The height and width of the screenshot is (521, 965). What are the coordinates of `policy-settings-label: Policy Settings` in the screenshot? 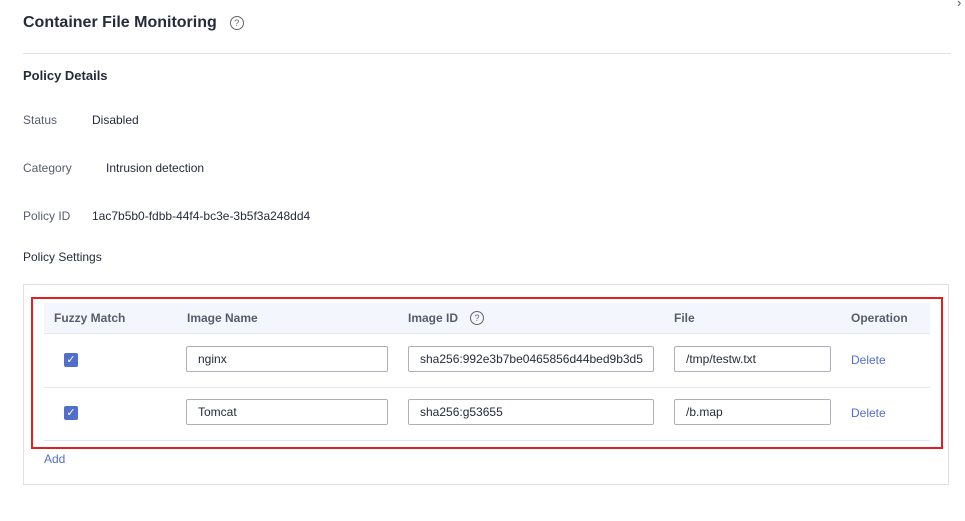 It's located at (62, 257).